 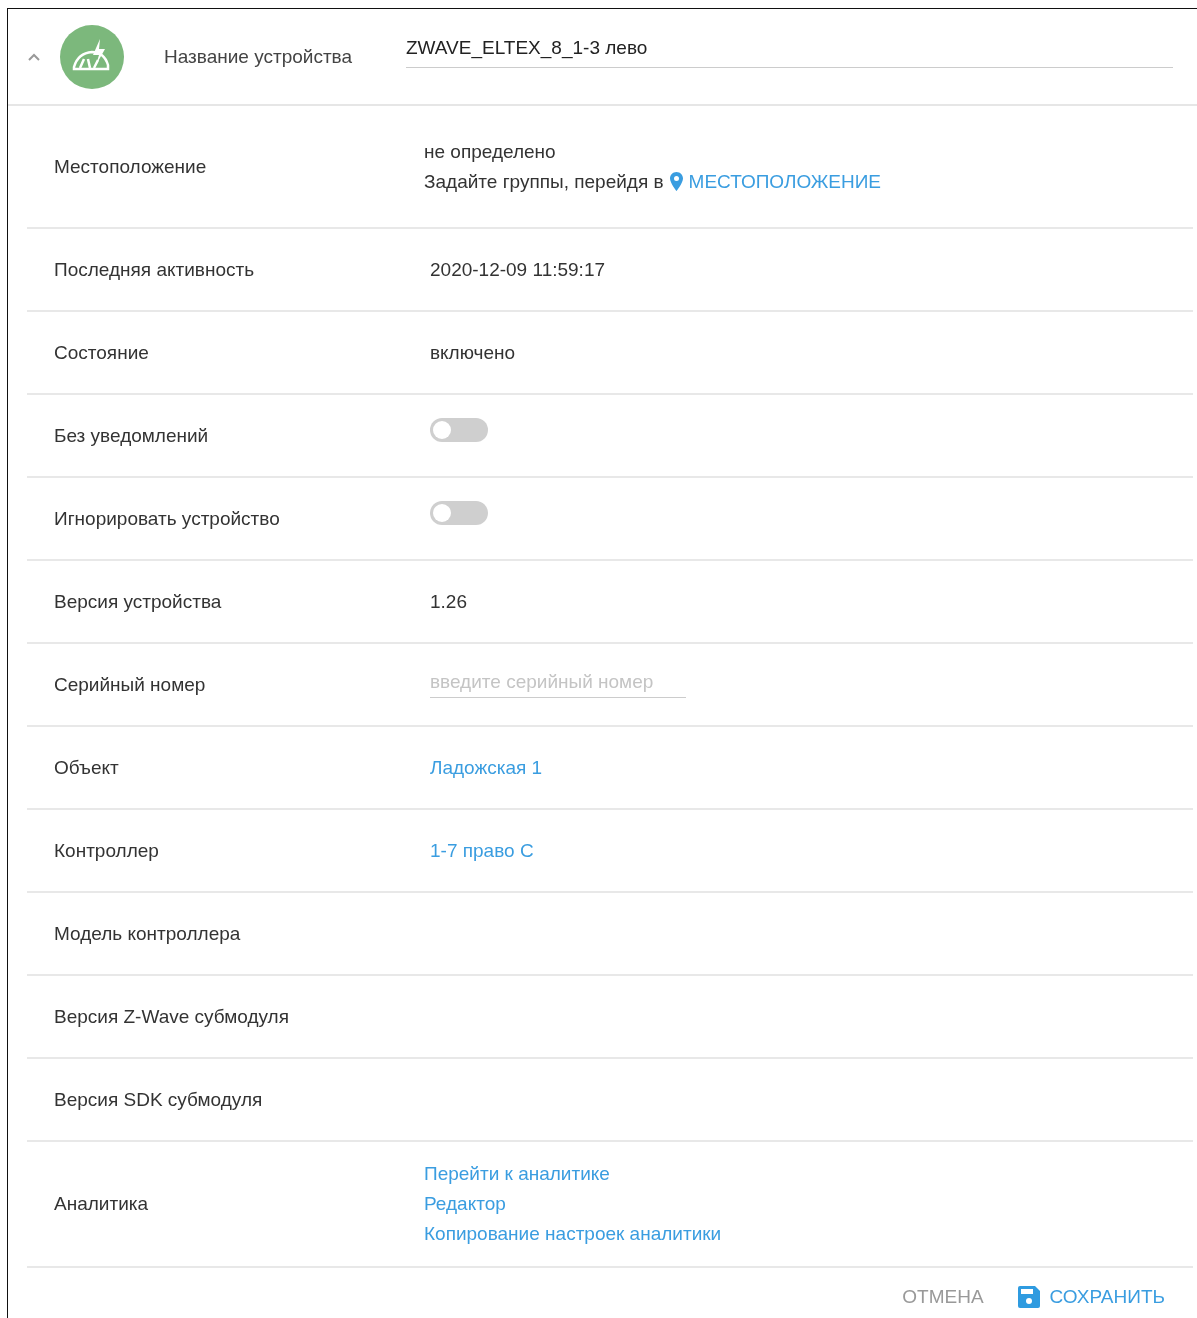 I want to click on cancel-button: ОТМЕНА, so click(x=943, y=1297).